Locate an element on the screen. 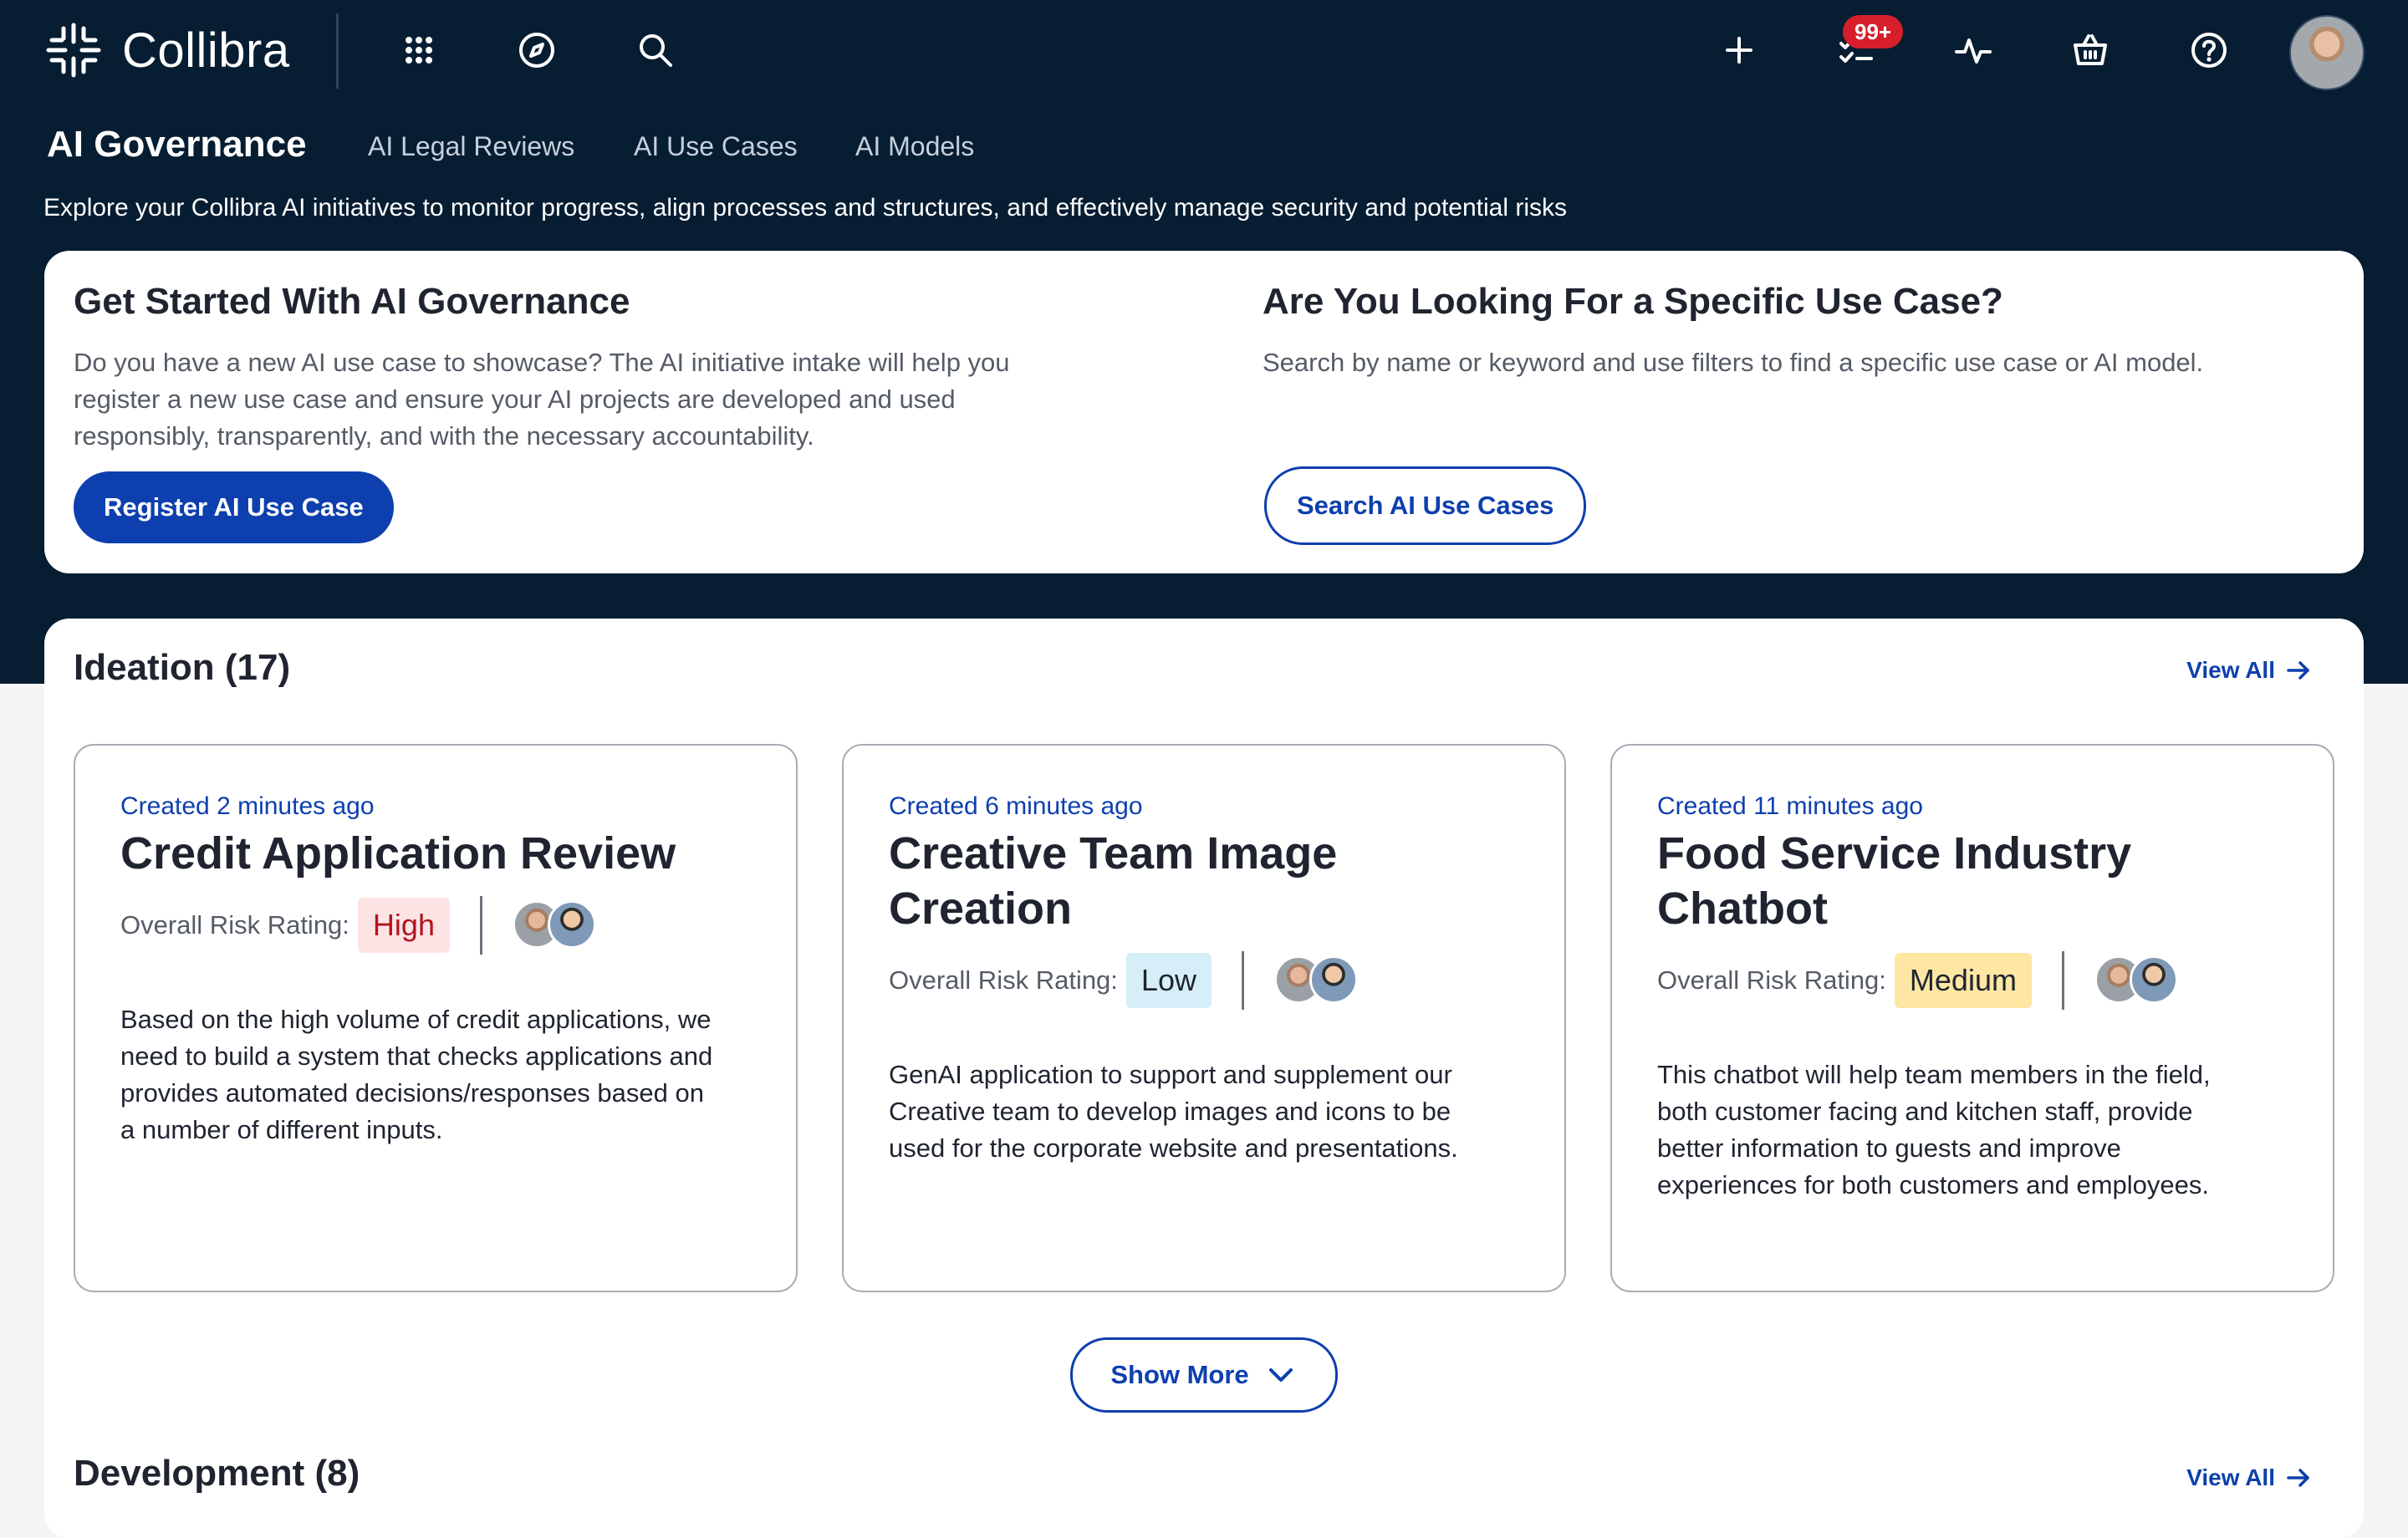  collibra-logo: Collibra is located at coordinates (166, 50).